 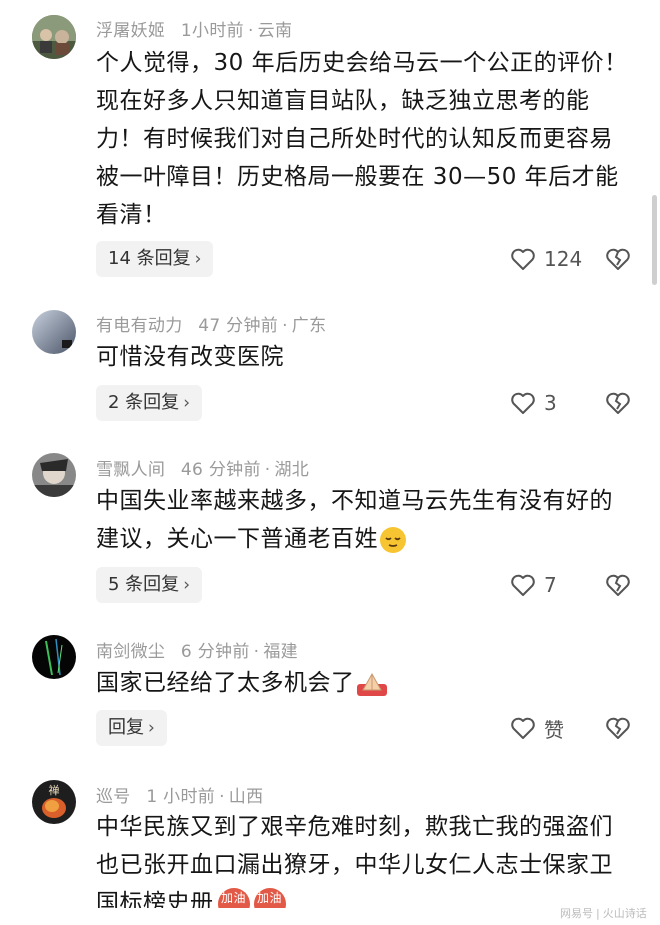 I want to click on like-button: 7, so click(x=533, y=585).